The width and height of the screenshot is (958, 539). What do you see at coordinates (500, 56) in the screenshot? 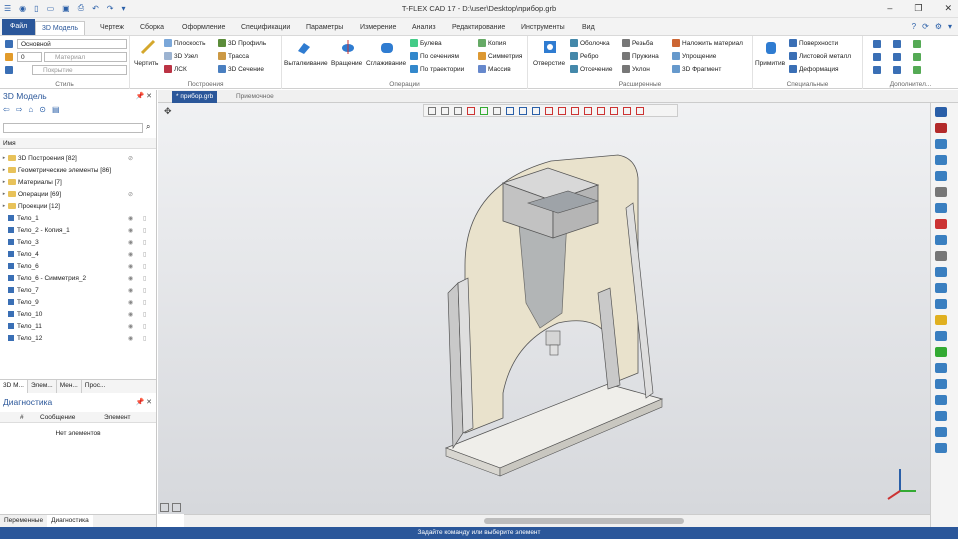
I see `sym-button: Симметрия` at bounding box center [500, 56].